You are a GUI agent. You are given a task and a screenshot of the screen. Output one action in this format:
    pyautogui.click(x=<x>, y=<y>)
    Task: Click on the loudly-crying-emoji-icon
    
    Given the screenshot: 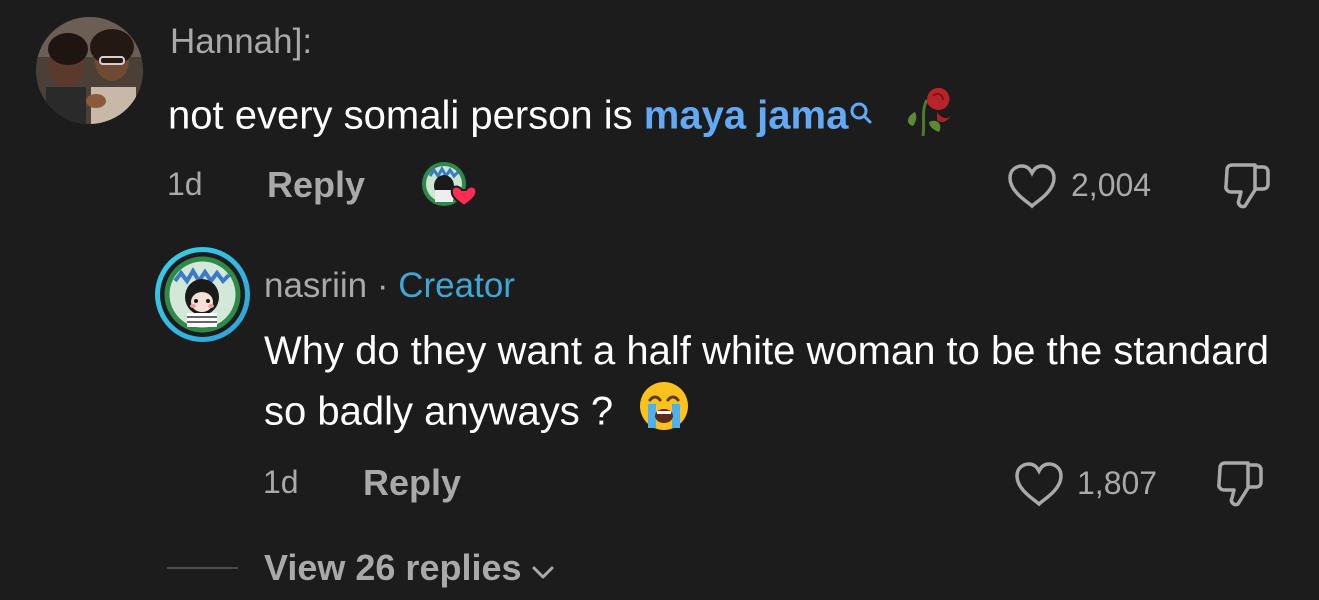 What is the action you would take?
    pyautogui.click(x=664, y=414)
    